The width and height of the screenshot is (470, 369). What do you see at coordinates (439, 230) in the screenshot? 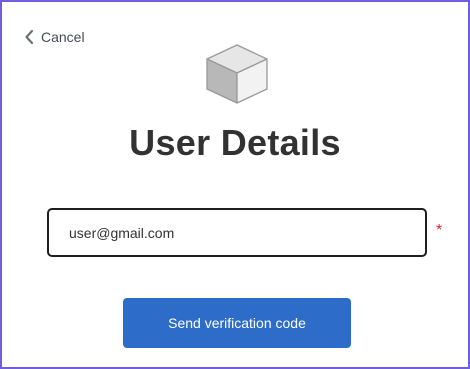
I see `required-marker: *` at bounding box center [439, 230].